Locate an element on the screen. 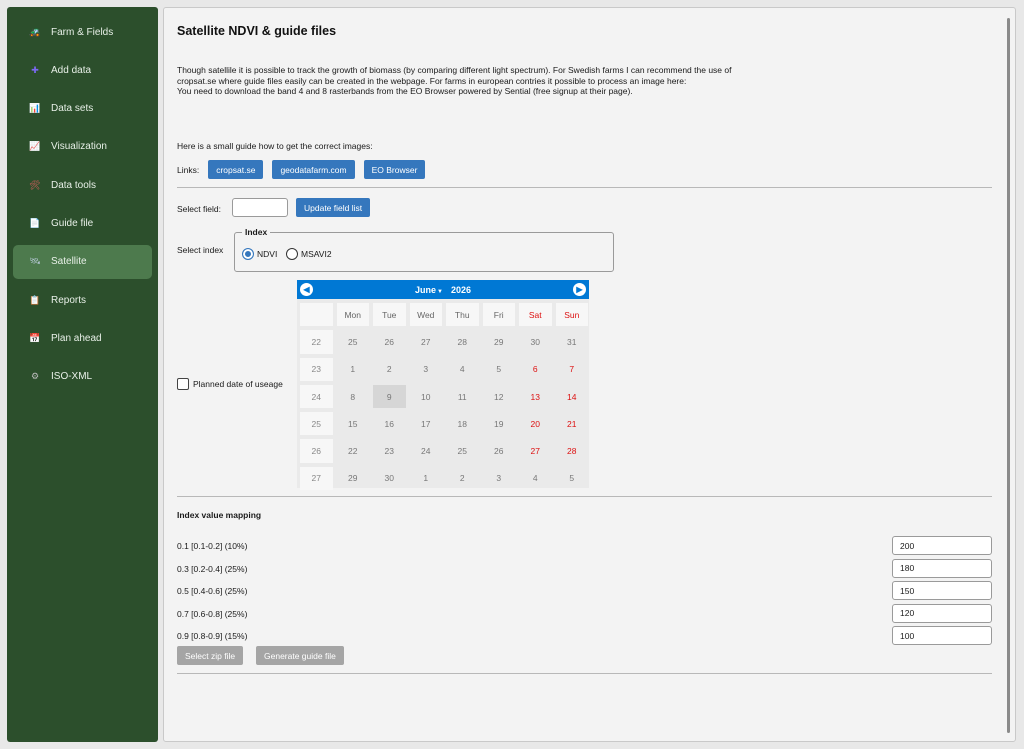  calendar-day: 13 is located at coordinates (535, 396).